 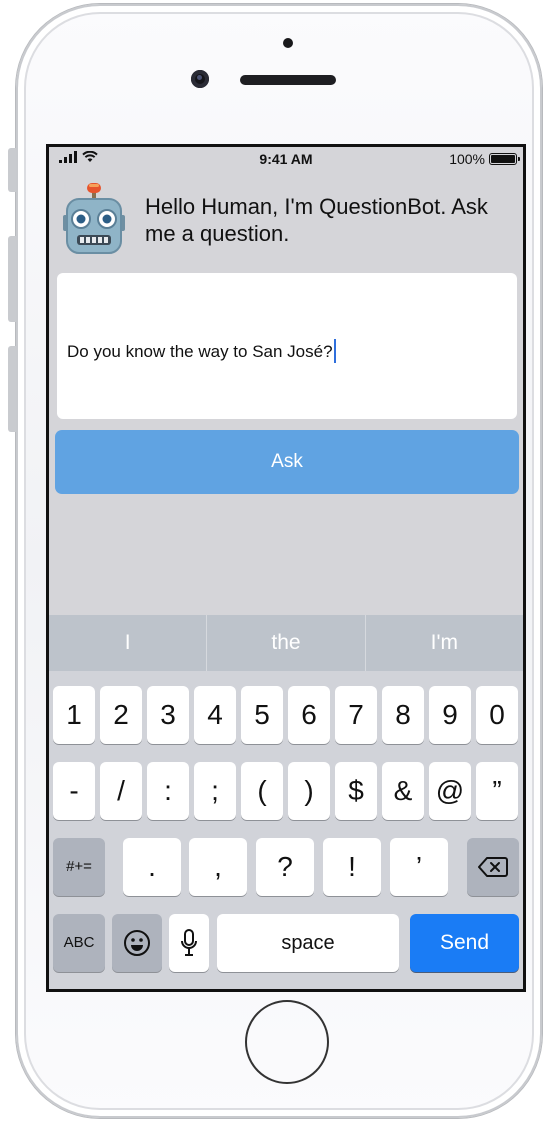 What do you see at coordinates (419, 867) in the screenshot?
I see `key-apostrophe: ’` at bounding box center [419, 867].